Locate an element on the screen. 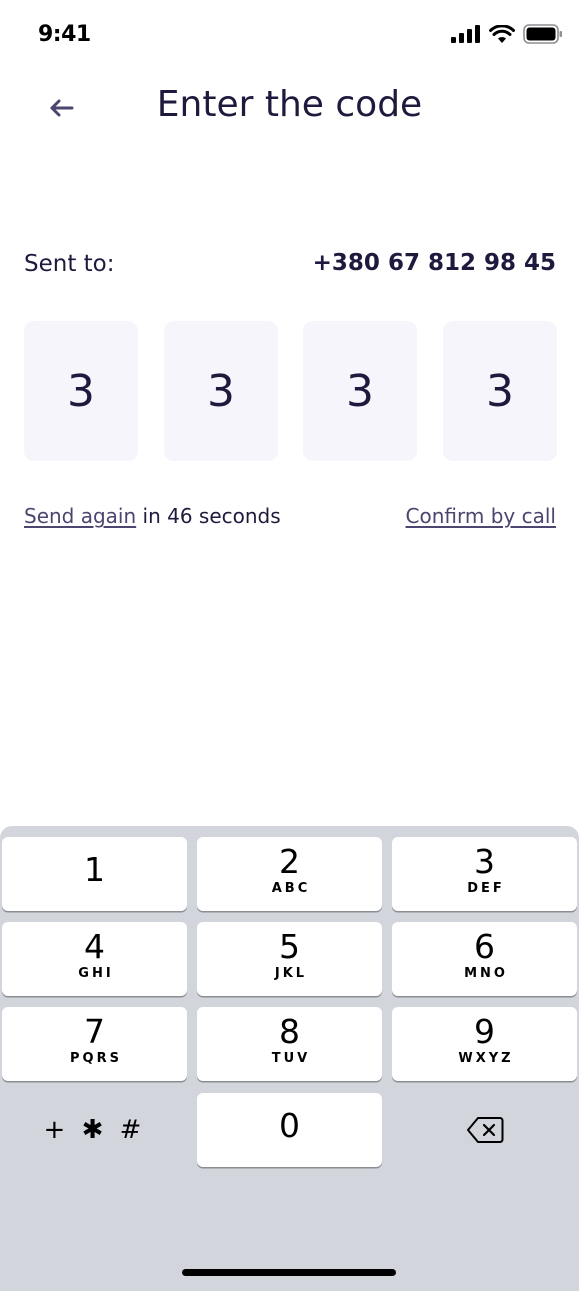 This screenshot has height=1291, width=579. battery-icon is located at coordinates (542, 34).